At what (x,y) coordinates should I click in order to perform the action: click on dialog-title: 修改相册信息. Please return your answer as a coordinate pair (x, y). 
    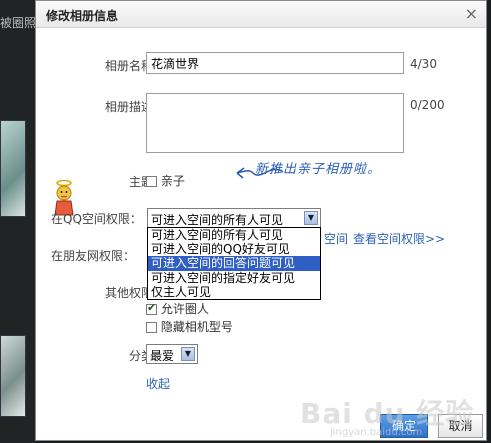
    Looking at the image, I should click on (82, 16).